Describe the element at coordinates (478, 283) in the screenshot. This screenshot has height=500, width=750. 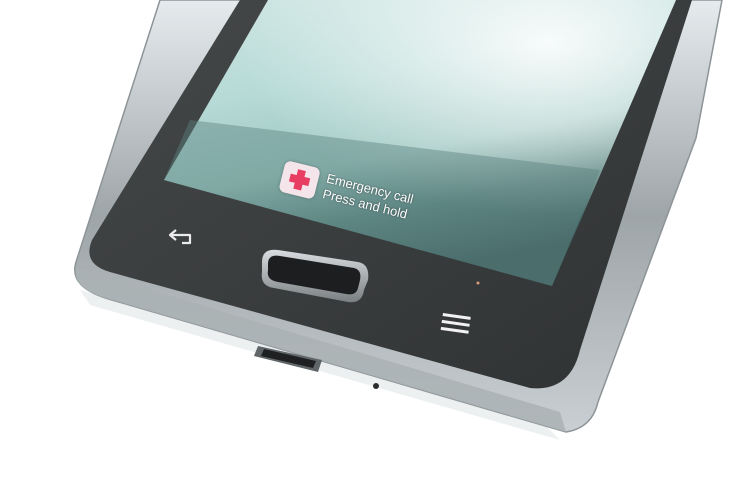
I see `sensor-dot` at that location.